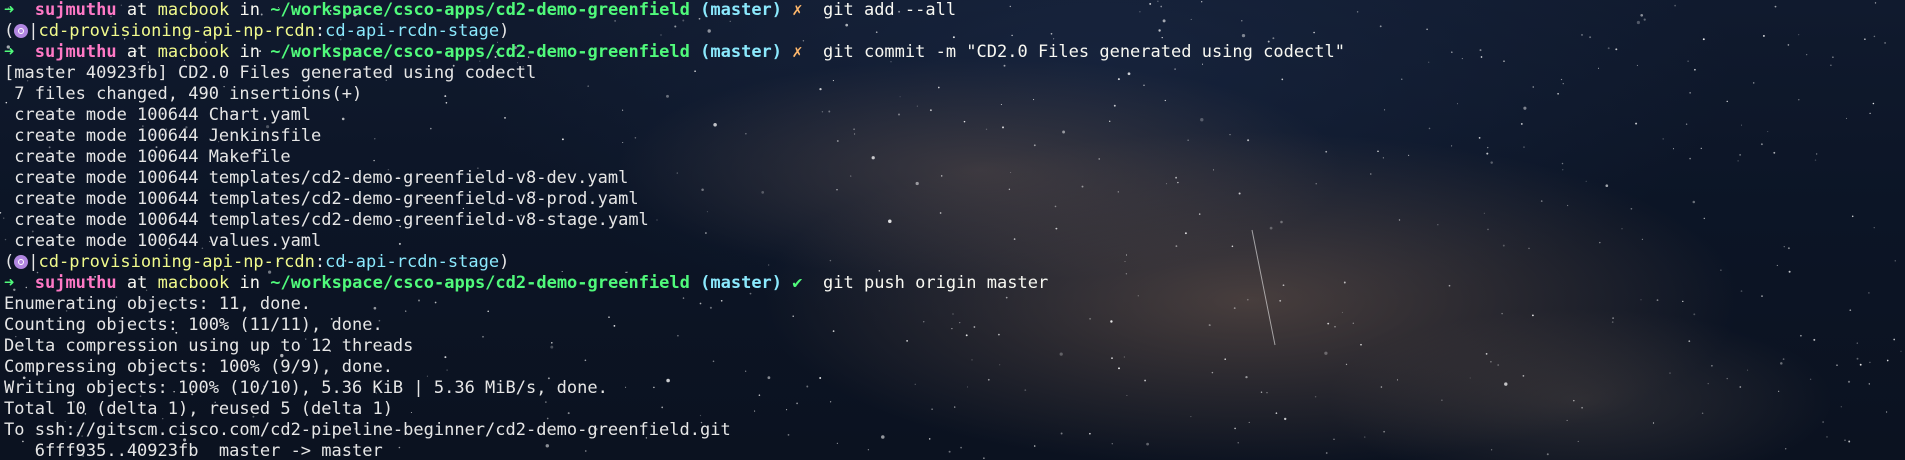  I want to click on star, so click(1, 212).